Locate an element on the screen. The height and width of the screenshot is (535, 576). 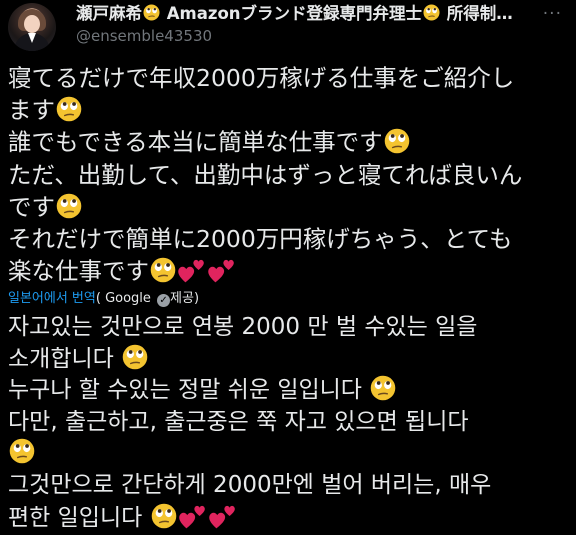
tweet-line-text: です is located at coordinates (31, 206).